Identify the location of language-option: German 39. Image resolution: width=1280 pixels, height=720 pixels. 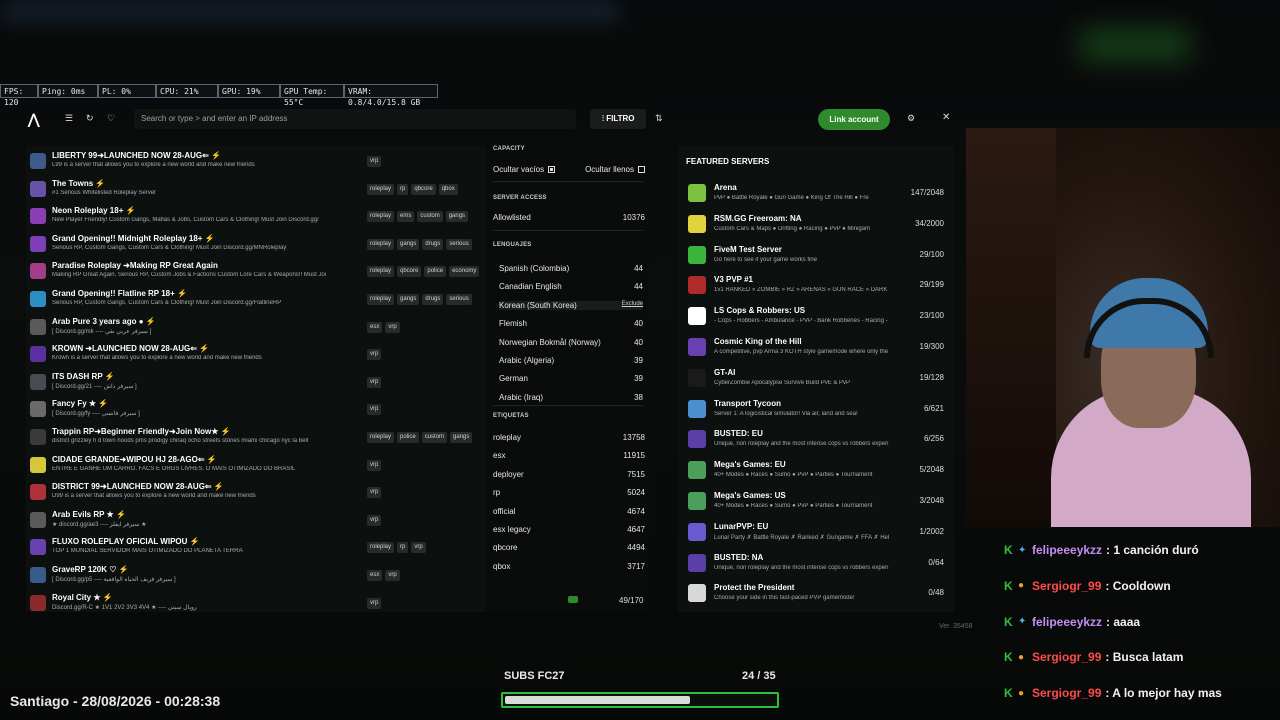
(571, 378).